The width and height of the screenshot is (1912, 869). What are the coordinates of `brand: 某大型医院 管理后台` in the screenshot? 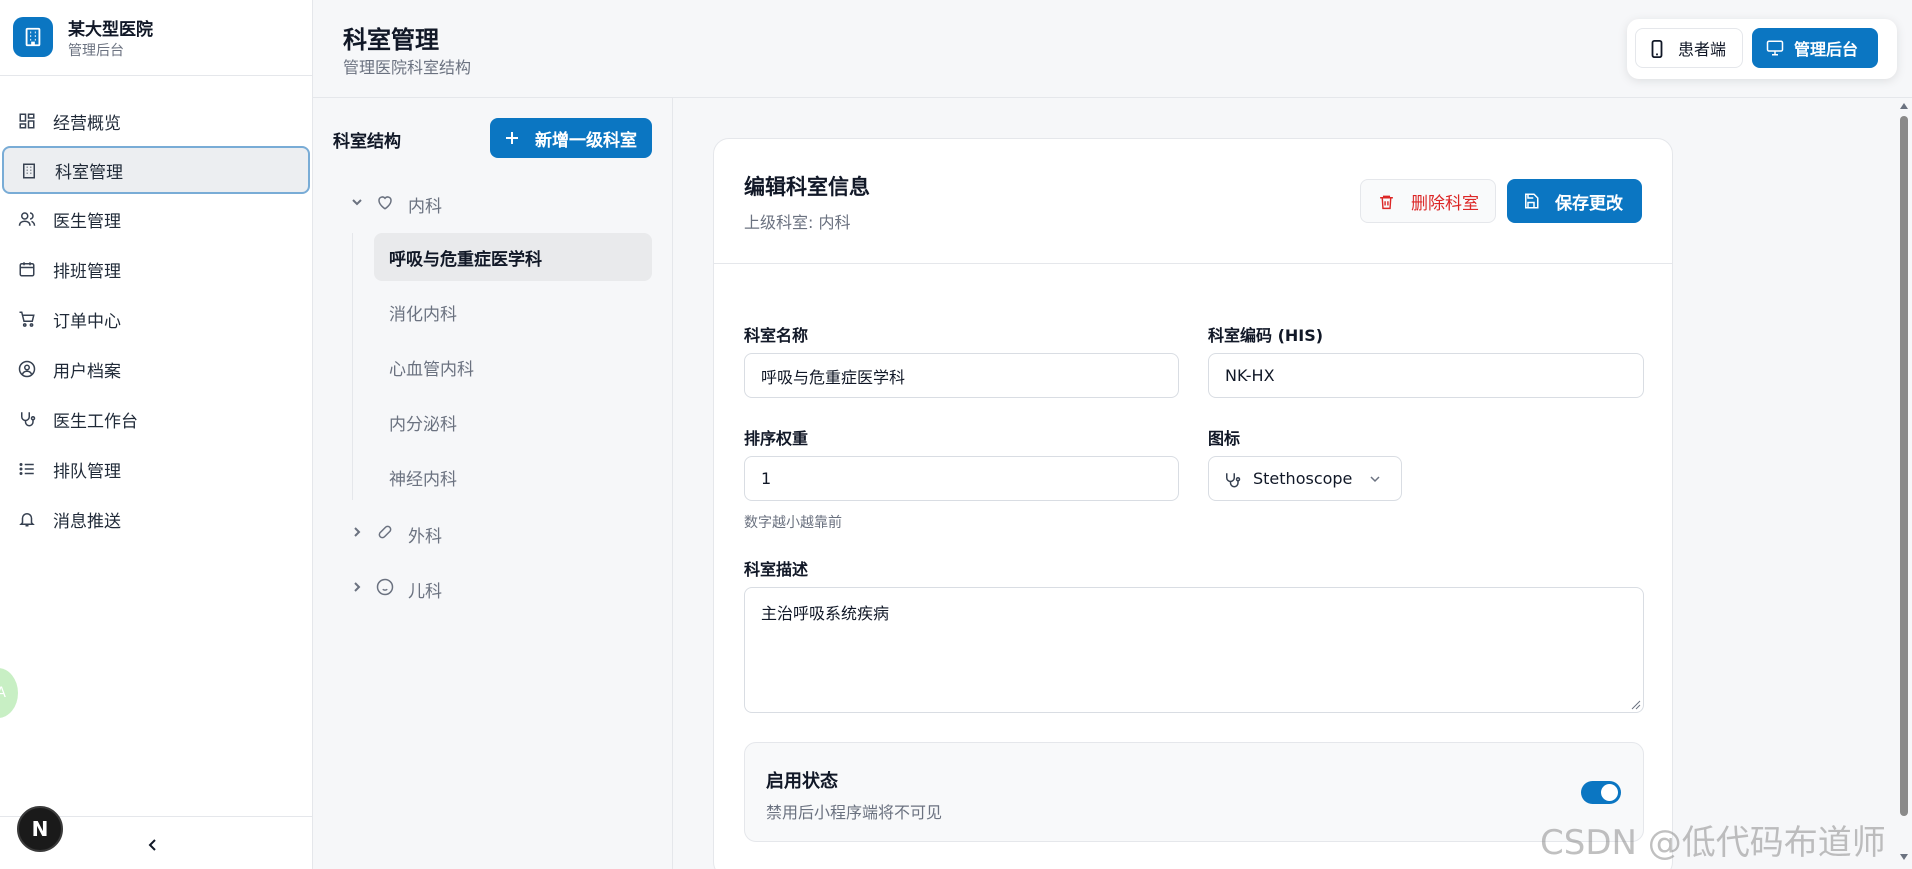 It's located at (156, 38).